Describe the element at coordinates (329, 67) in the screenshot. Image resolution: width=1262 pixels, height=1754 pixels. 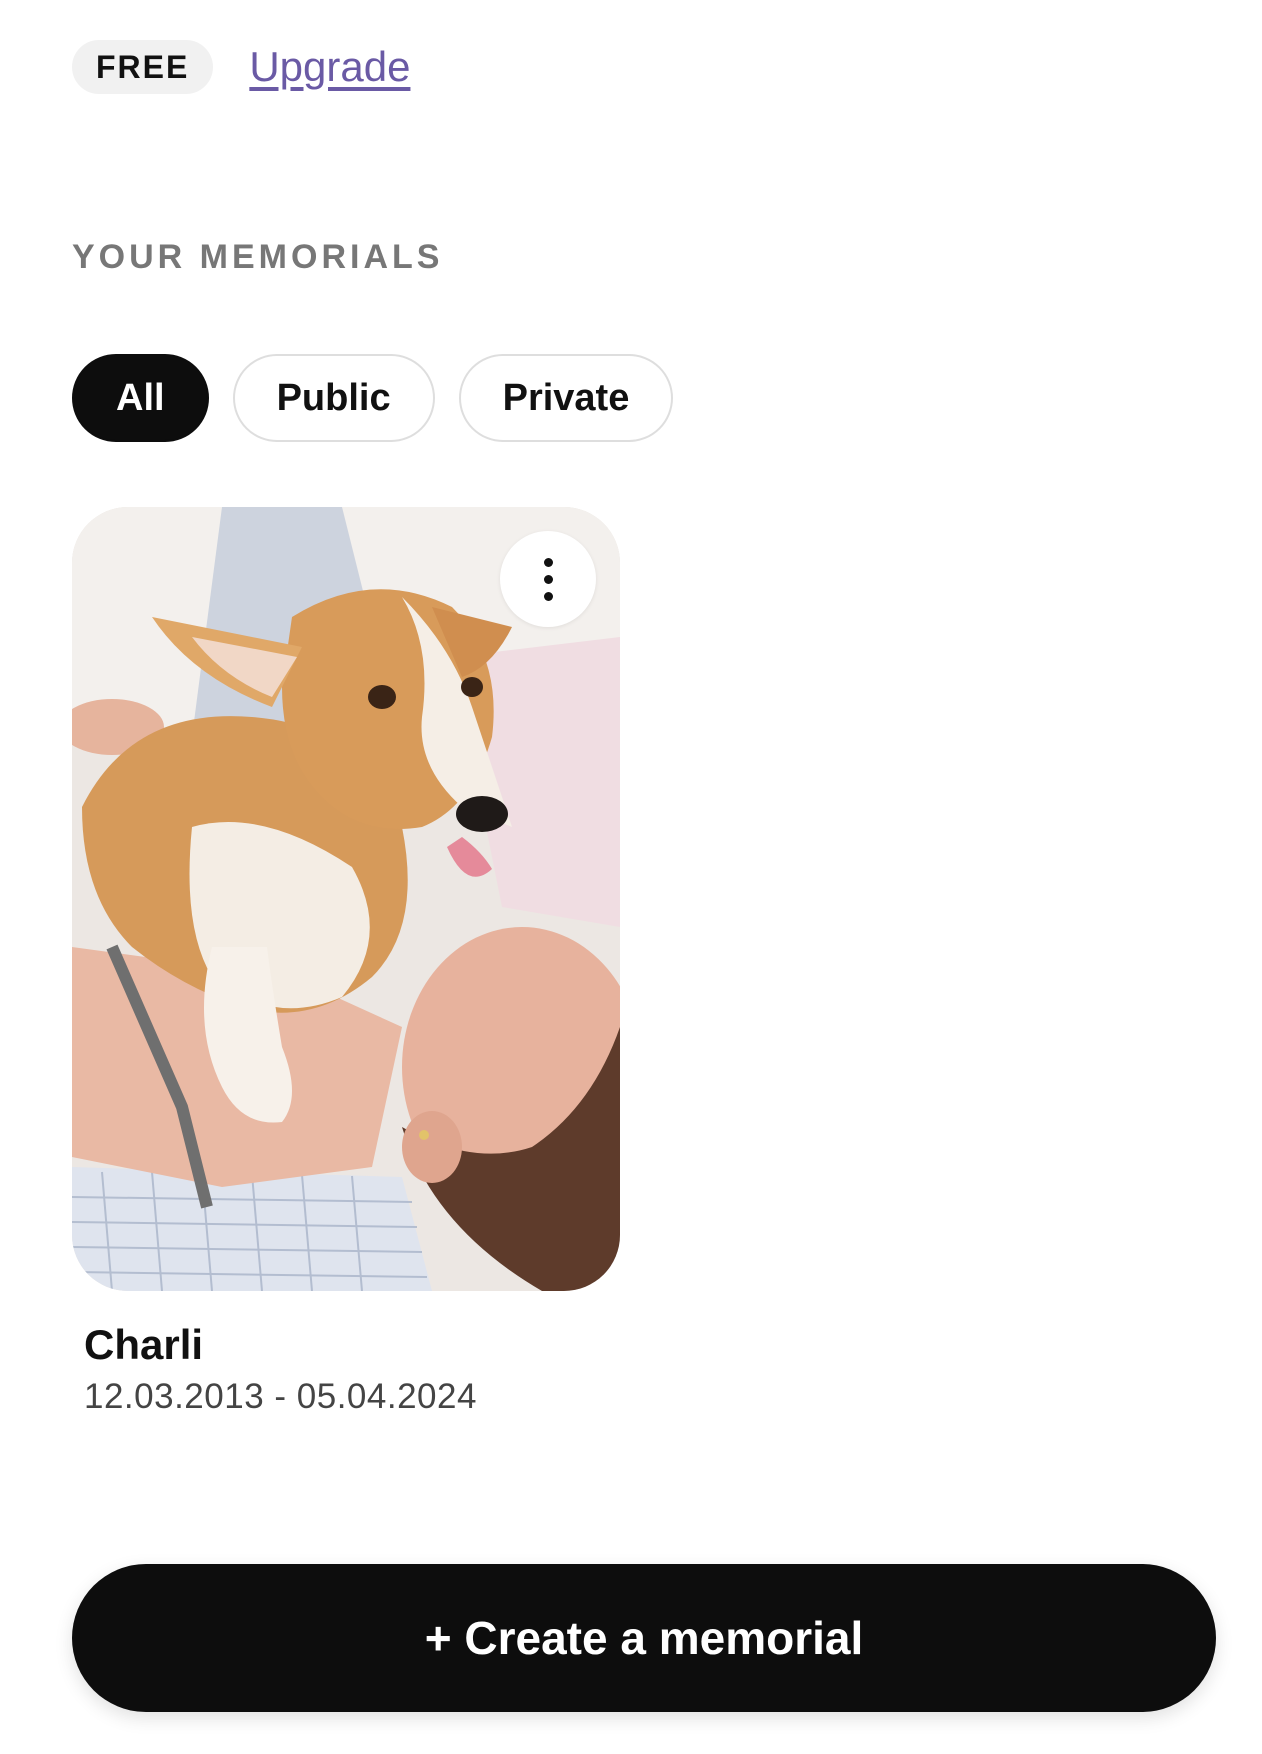
I see `upgrade-link: Upgrade` at that location.